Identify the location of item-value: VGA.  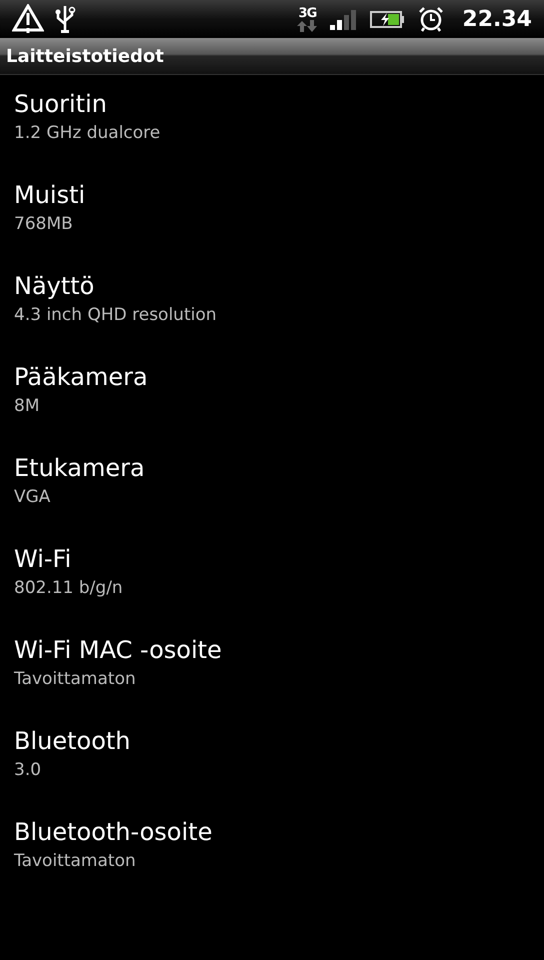
(32, 497).